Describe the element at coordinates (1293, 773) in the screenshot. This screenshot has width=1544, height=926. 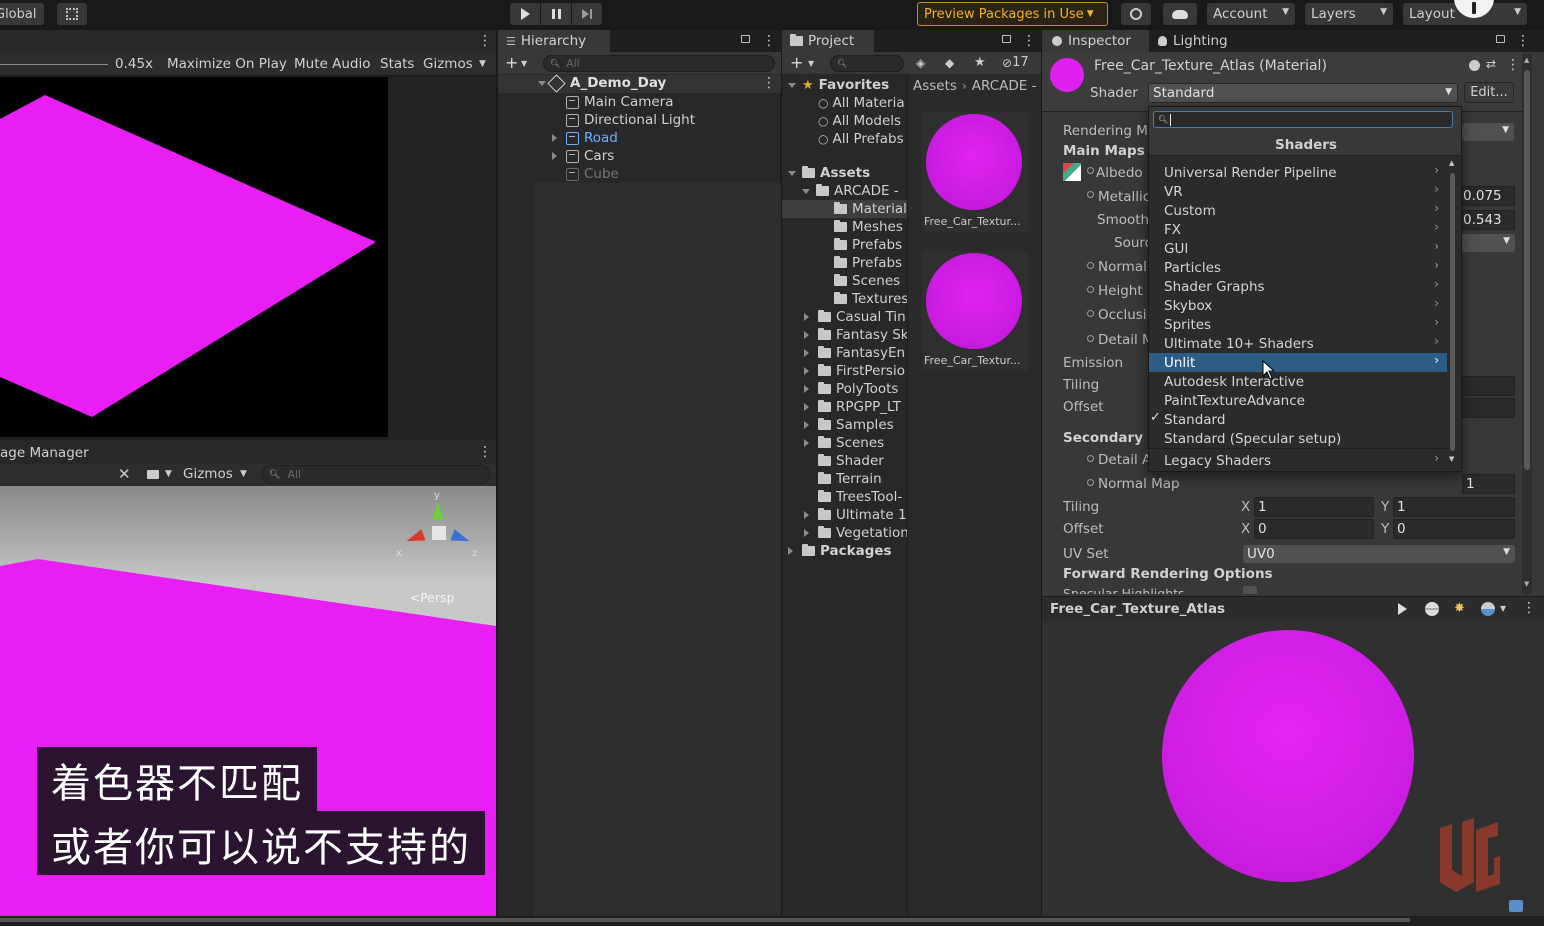
I see `material-preview` at that location.